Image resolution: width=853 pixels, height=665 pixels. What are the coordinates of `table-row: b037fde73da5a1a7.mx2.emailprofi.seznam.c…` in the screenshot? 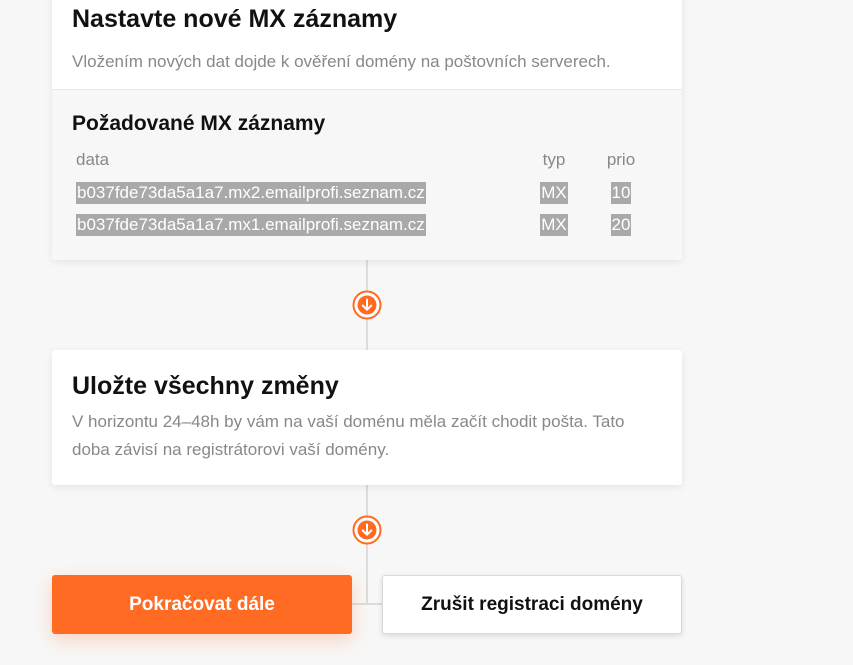 It's located at (367, 194).